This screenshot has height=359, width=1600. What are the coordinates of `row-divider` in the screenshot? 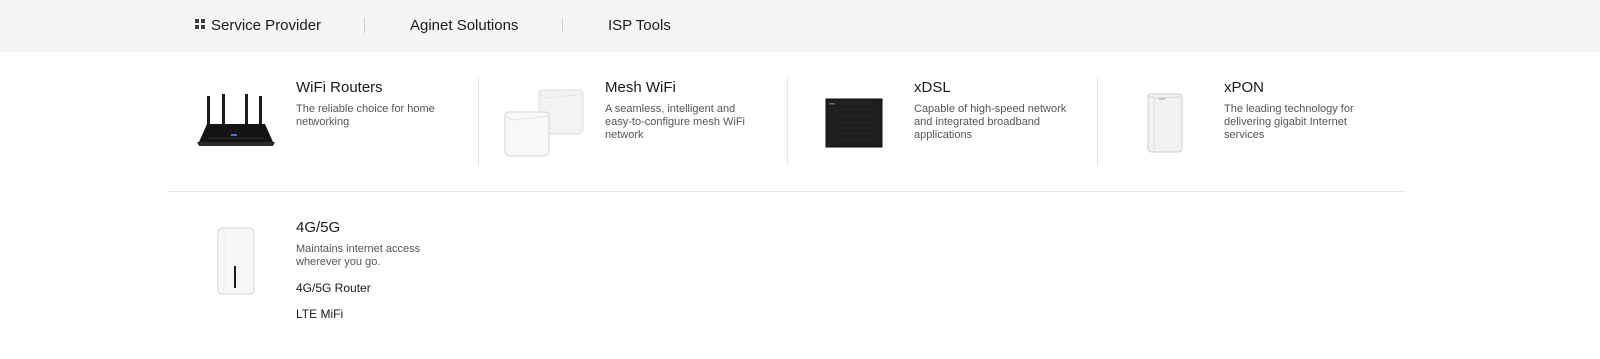 It's located at (787, 191).